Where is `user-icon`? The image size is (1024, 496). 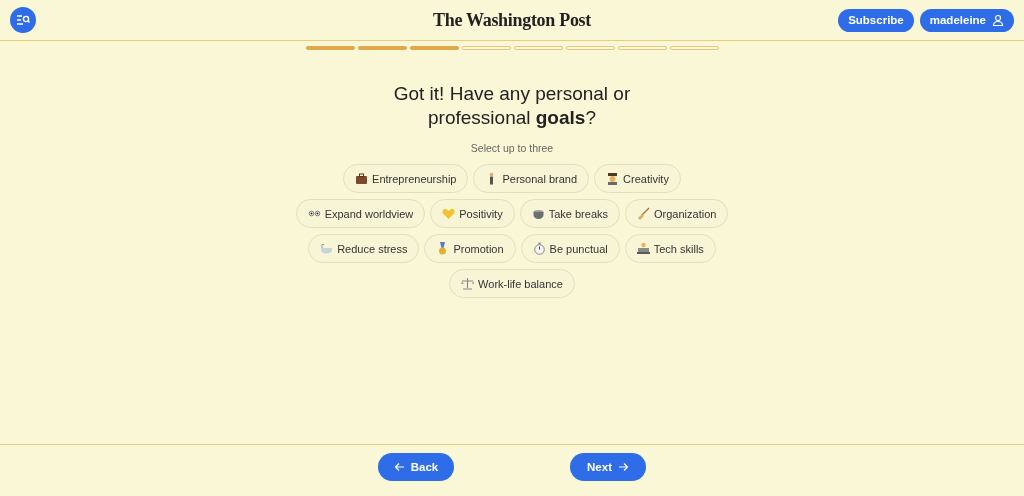 user-icon is located at coordinates (998, 20).